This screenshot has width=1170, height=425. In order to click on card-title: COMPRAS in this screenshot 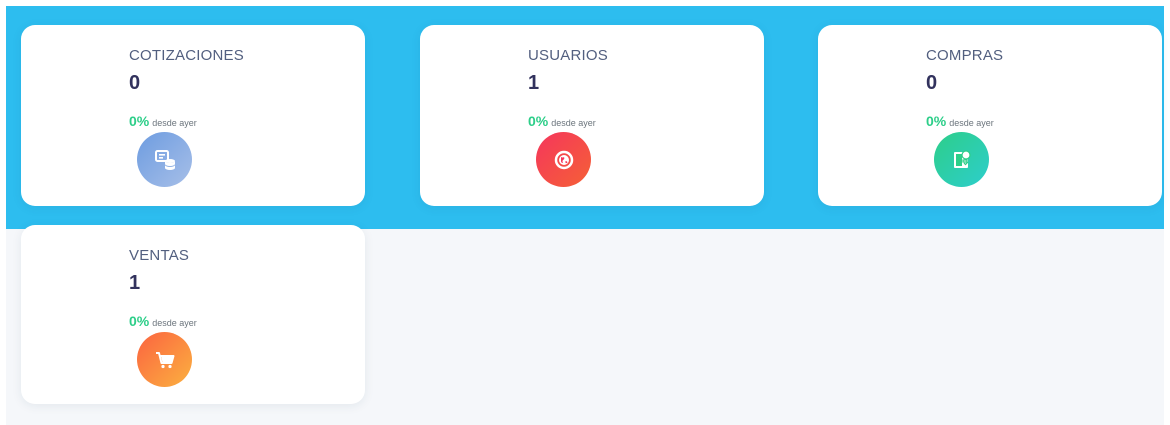, I will do `click(965, 55)`.